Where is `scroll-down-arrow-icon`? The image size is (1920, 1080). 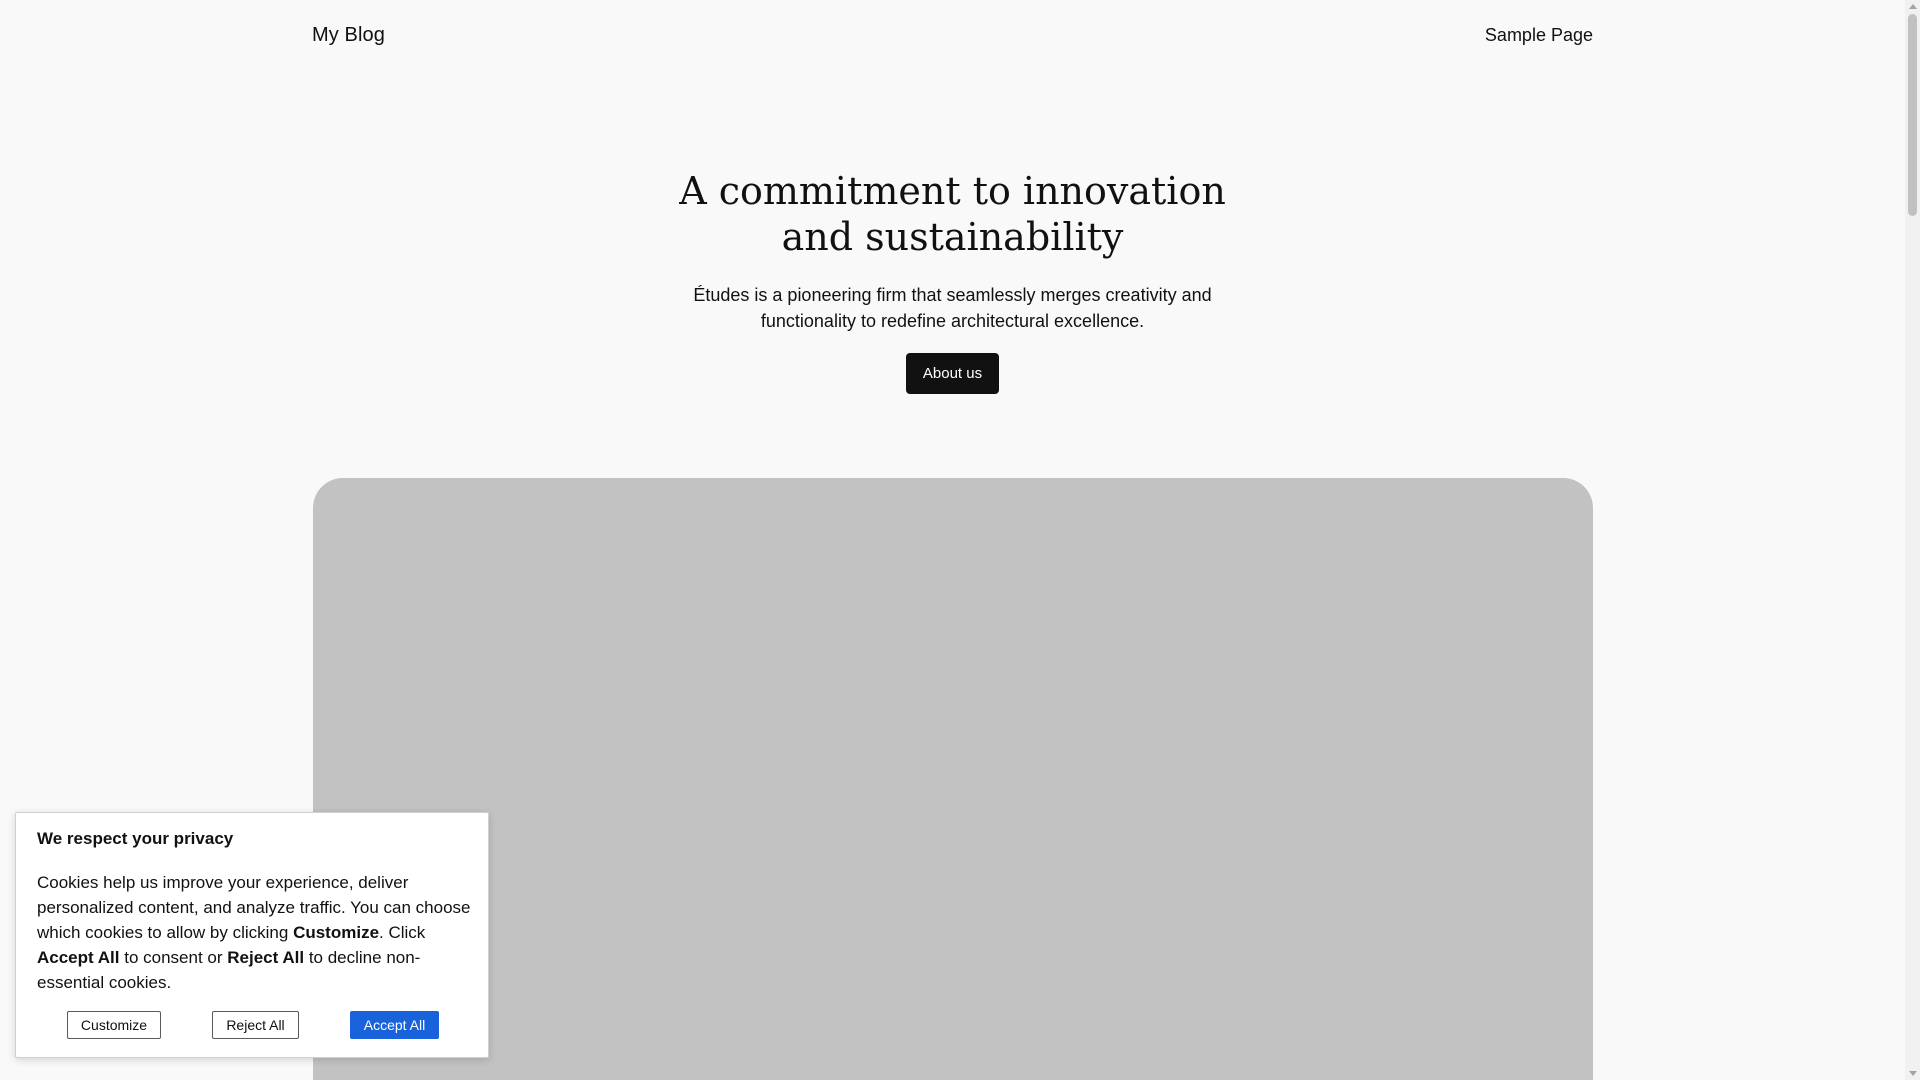 scroll-down-arrow-icon is located at coordinates (1913, 1073).